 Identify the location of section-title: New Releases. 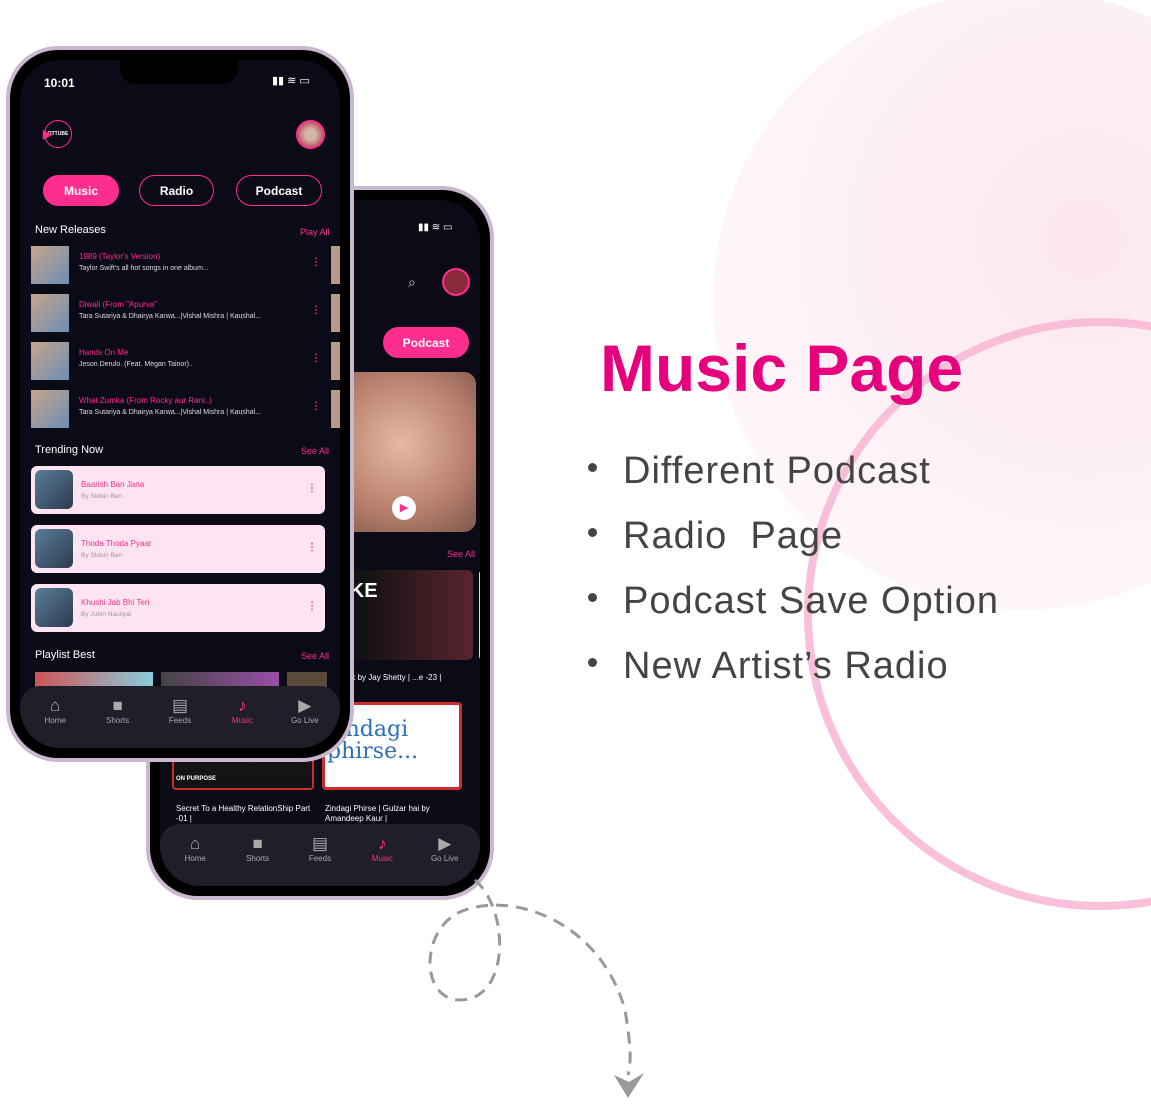
(70, 230).